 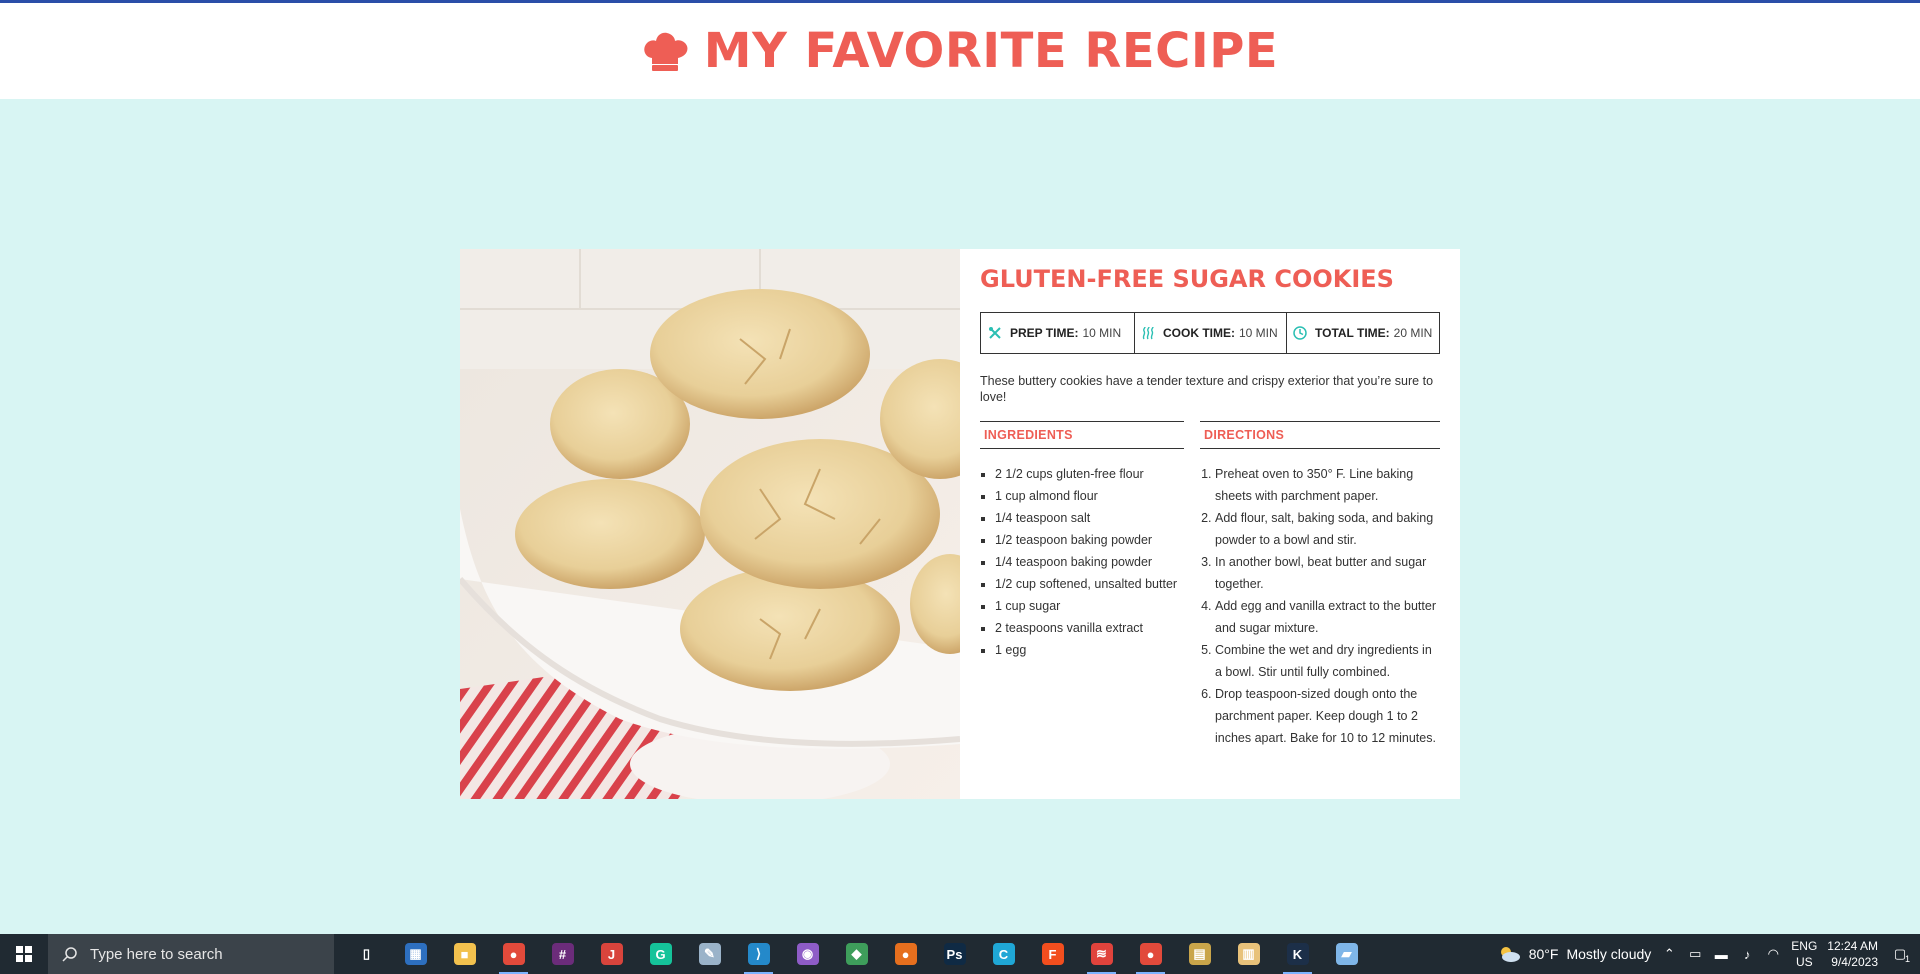 I want to click on total-time: TOTAL TIME: 20 MIN, so click(x=1363, y=333).